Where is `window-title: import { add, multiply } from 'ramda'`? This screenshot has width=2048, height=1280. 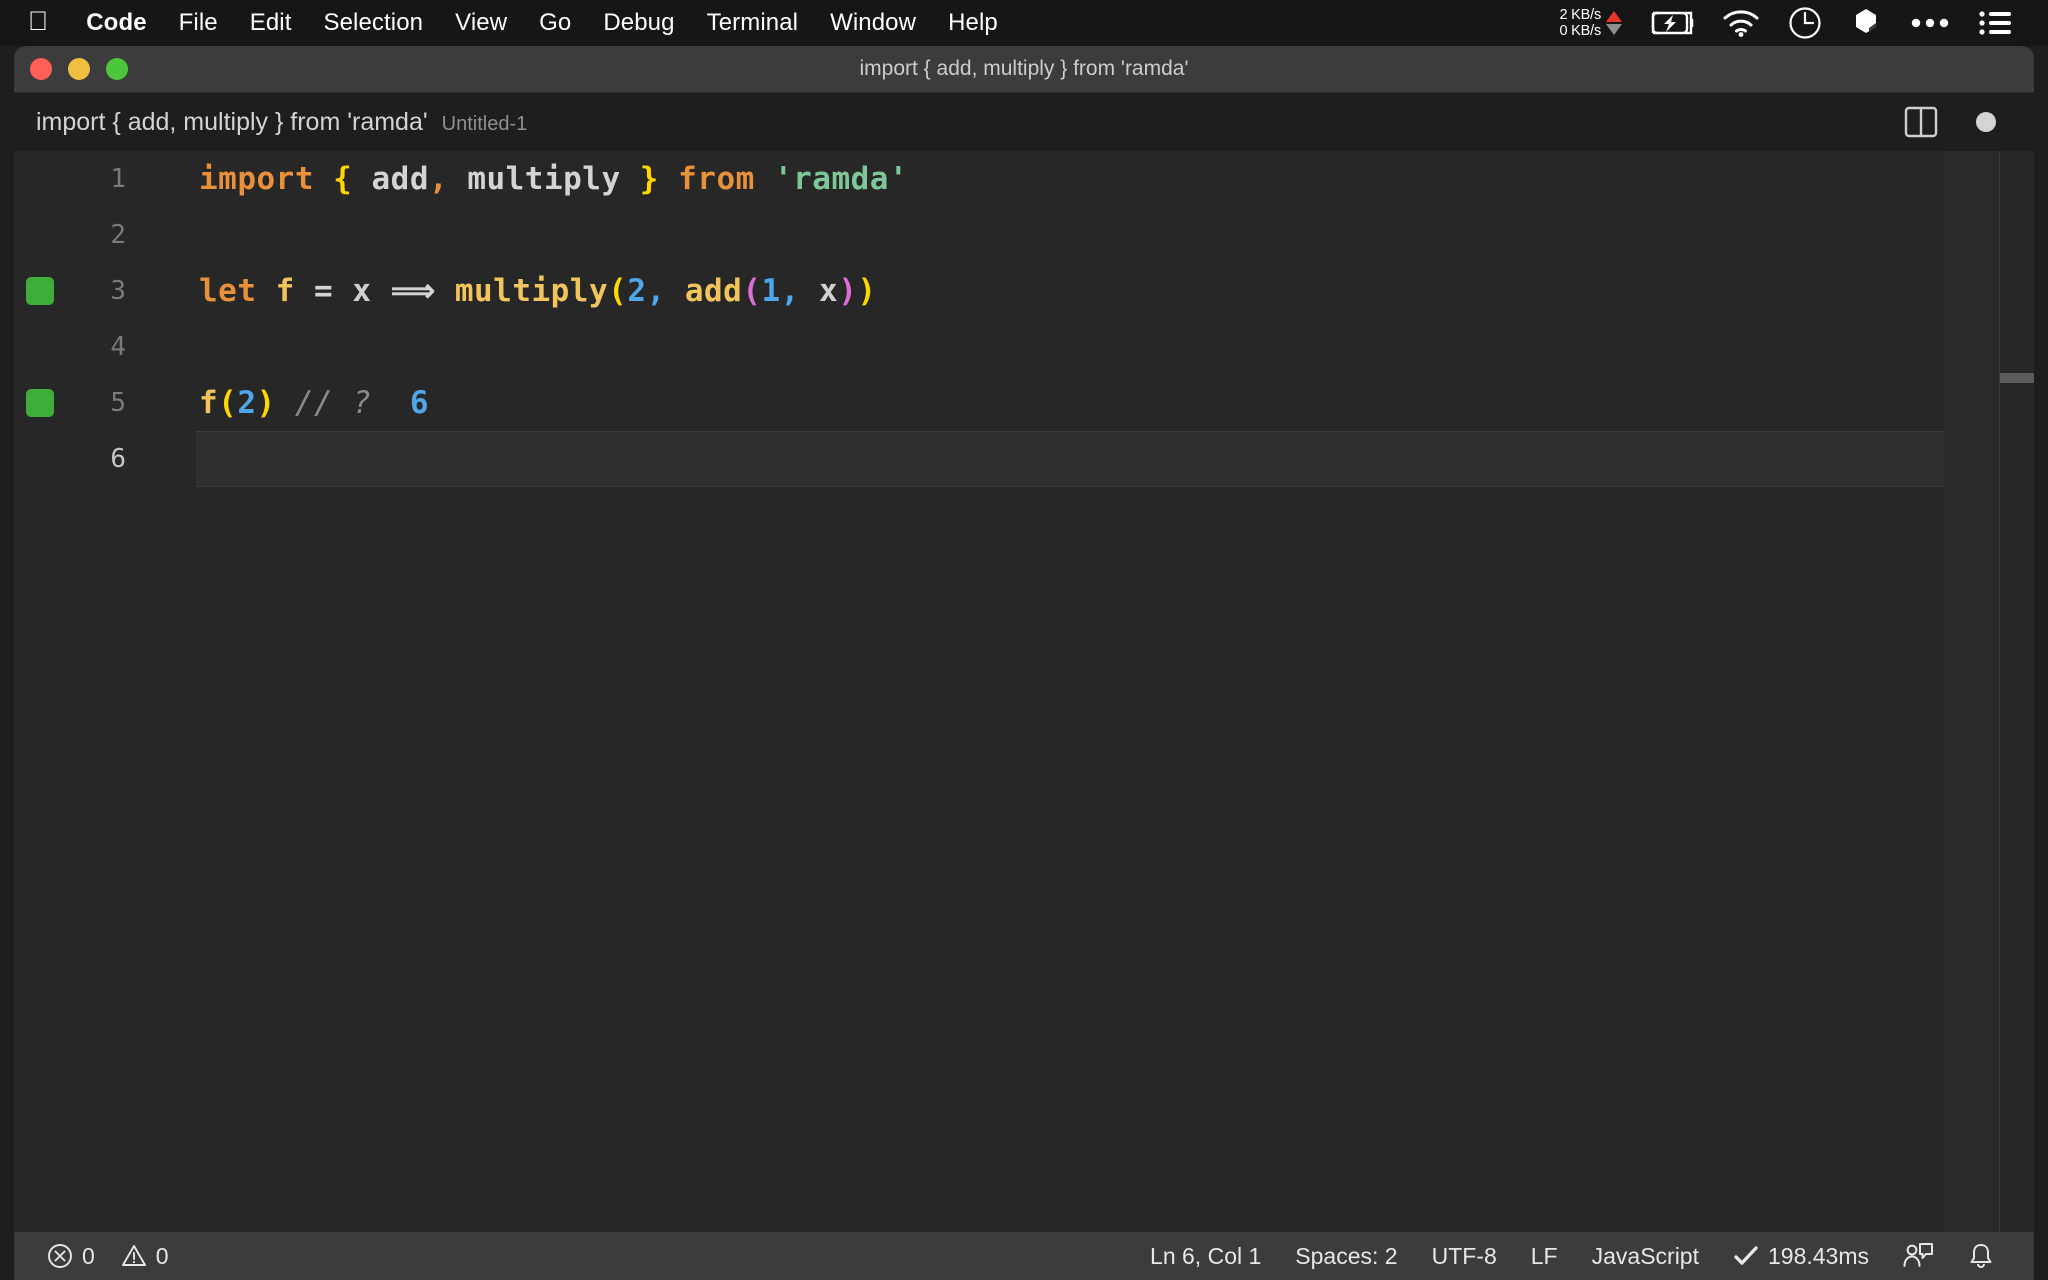 window-title: import { add, multiply } from 'ramda' is located at coordinates (1024, 68).